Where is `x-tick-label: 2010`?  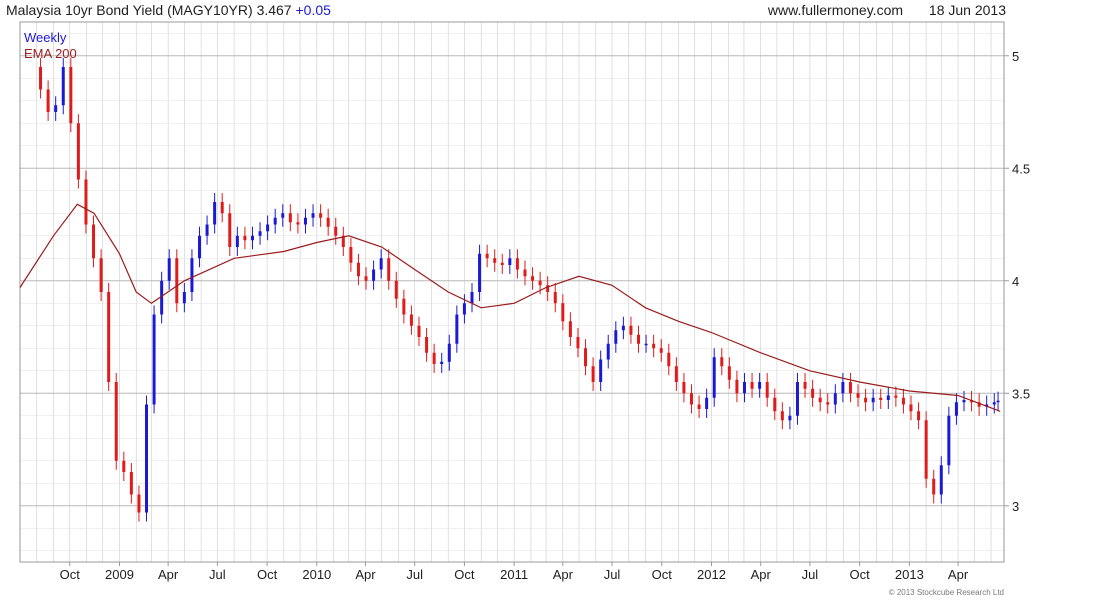
x-tick-label: 2010 is located at coordinates (316, 574).